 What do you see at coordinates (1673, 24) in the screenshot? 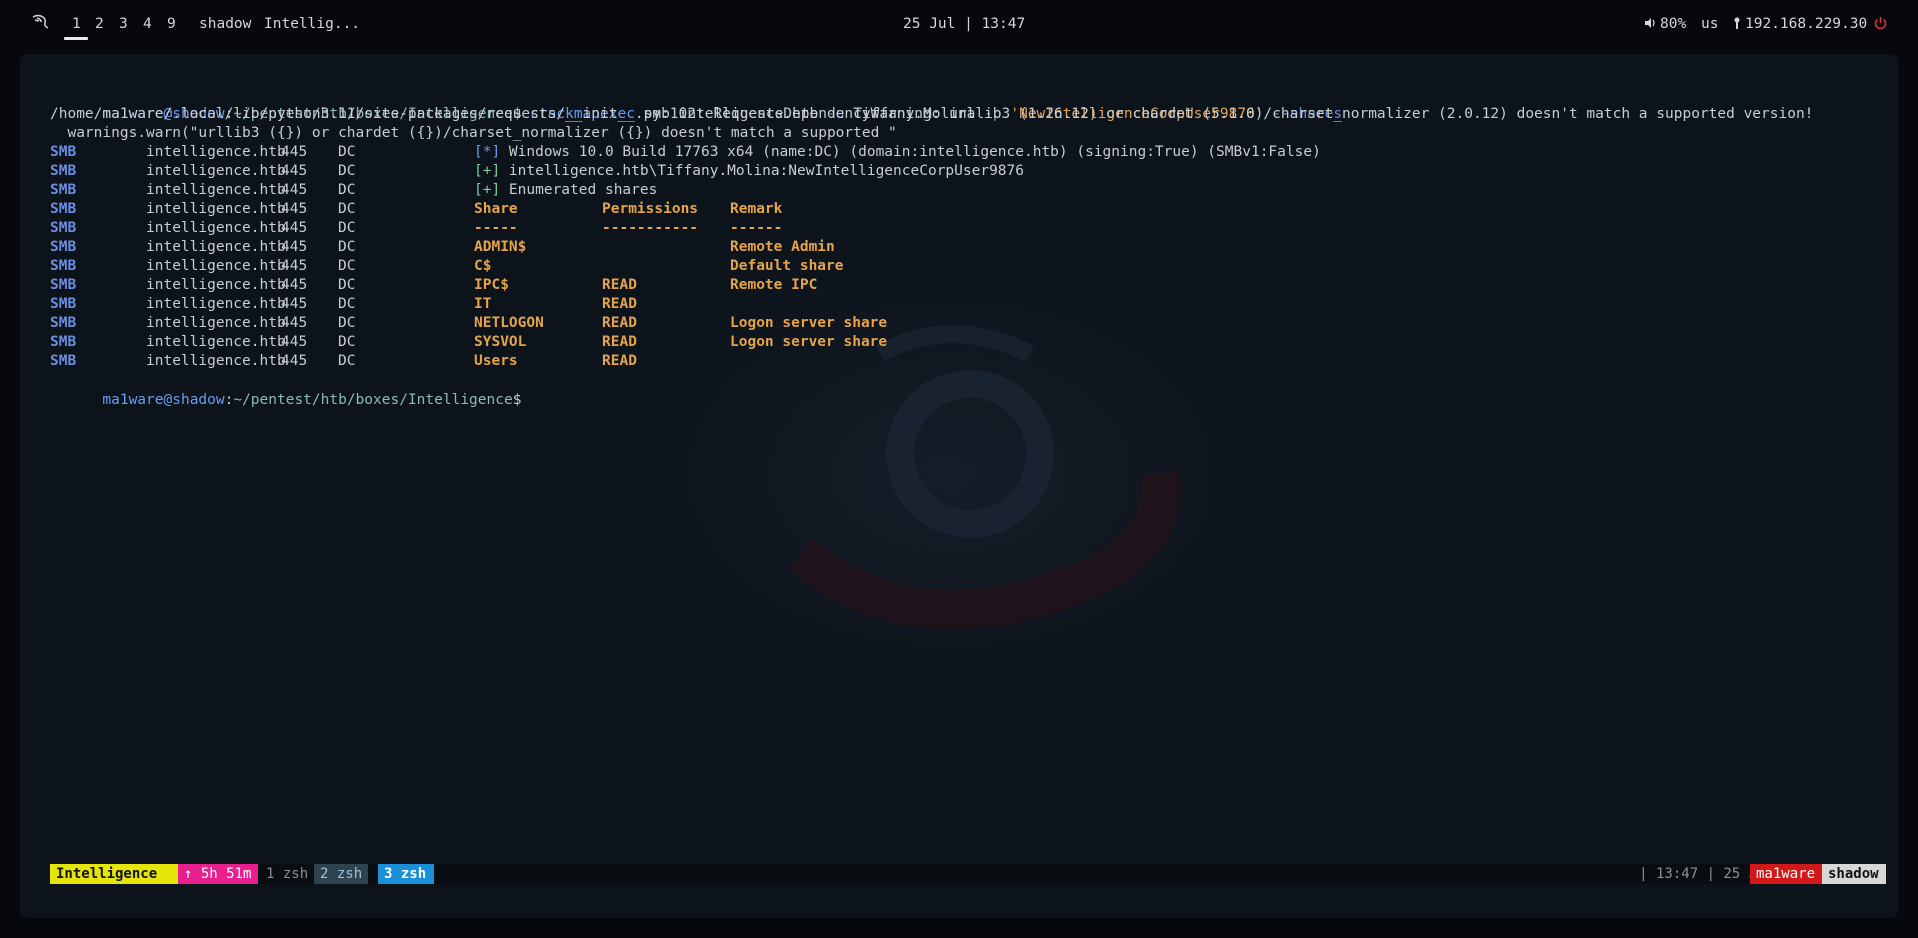
I see `volume-level: 80%` at bounding box center [1673, 24].